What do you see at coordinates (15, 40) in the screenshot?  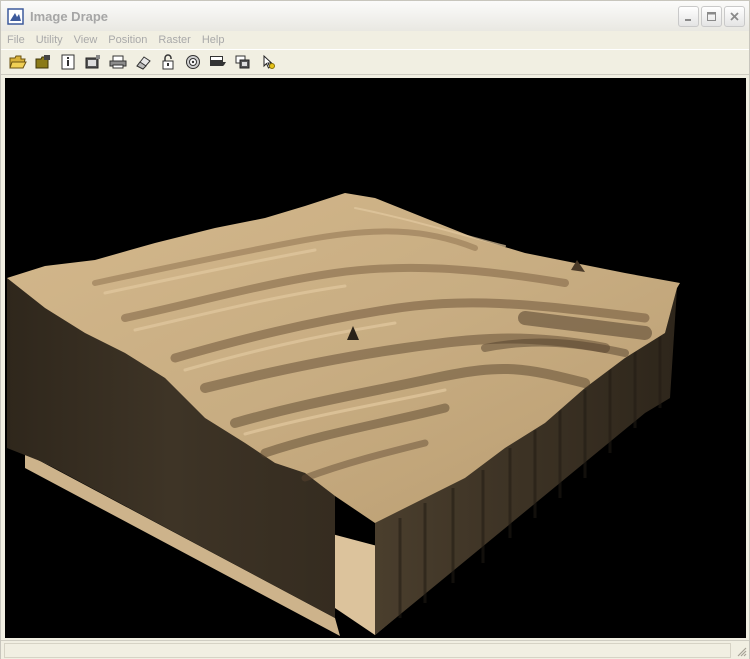 I see `menu-file: File` at bounding box center [15, 40].